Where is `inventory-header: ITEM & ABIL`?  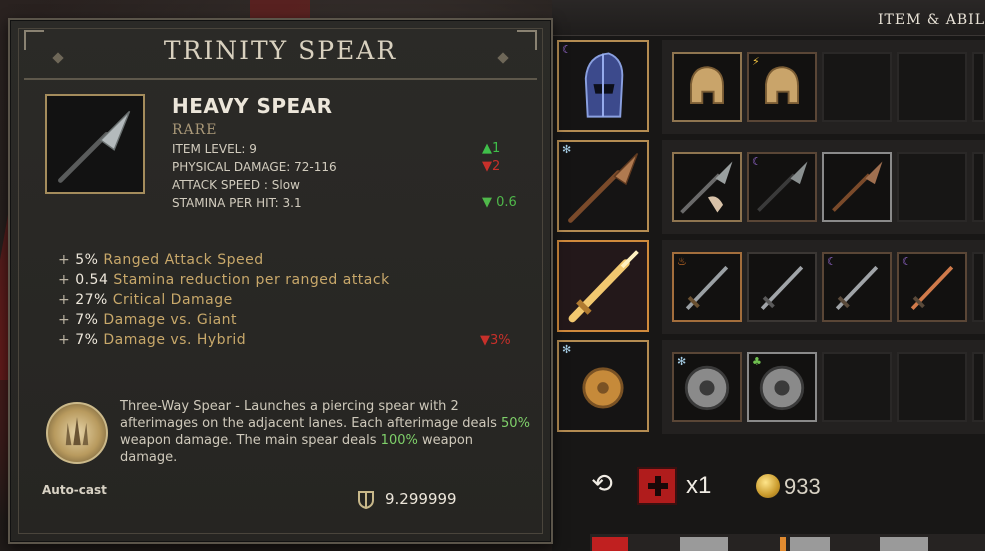
inventory-header: ITEM & ABIL is located at coordinates (768, 18).